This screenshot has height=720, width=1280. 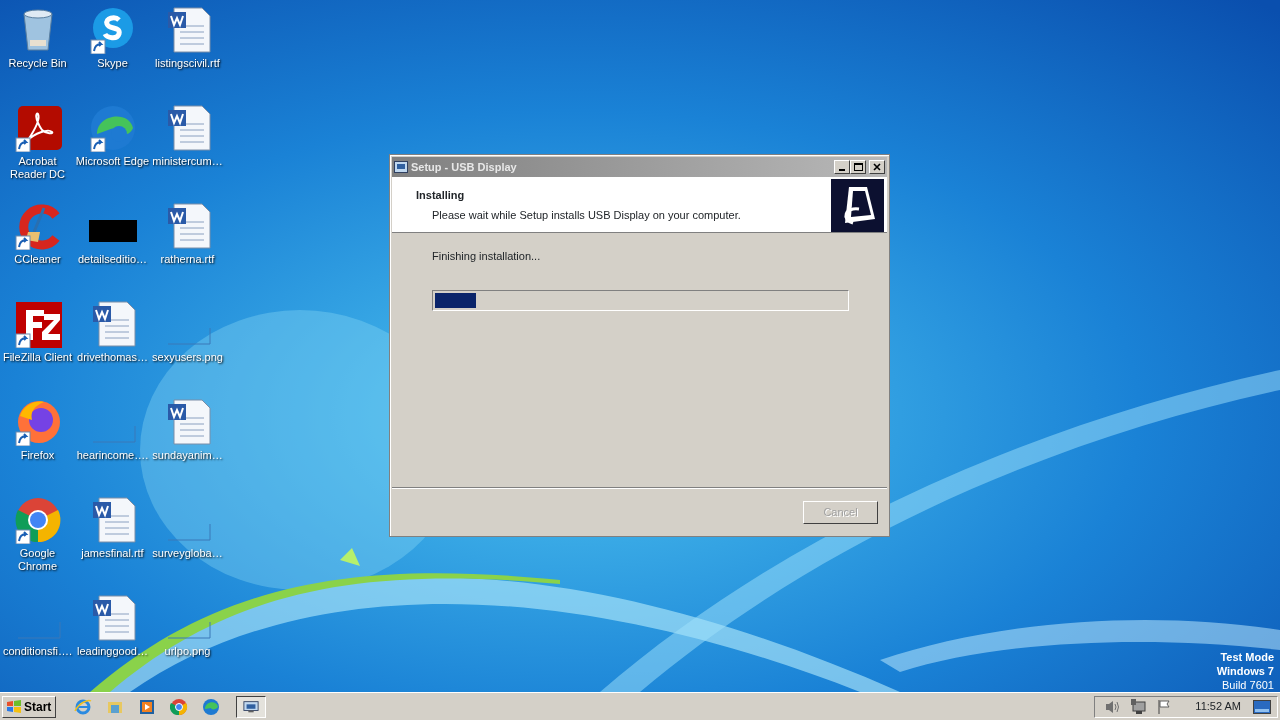 What do you see at coordinates (1218, 706) in the screenshot?
I see `clock: 11:52 AM` at bounding box center [1218, 706].